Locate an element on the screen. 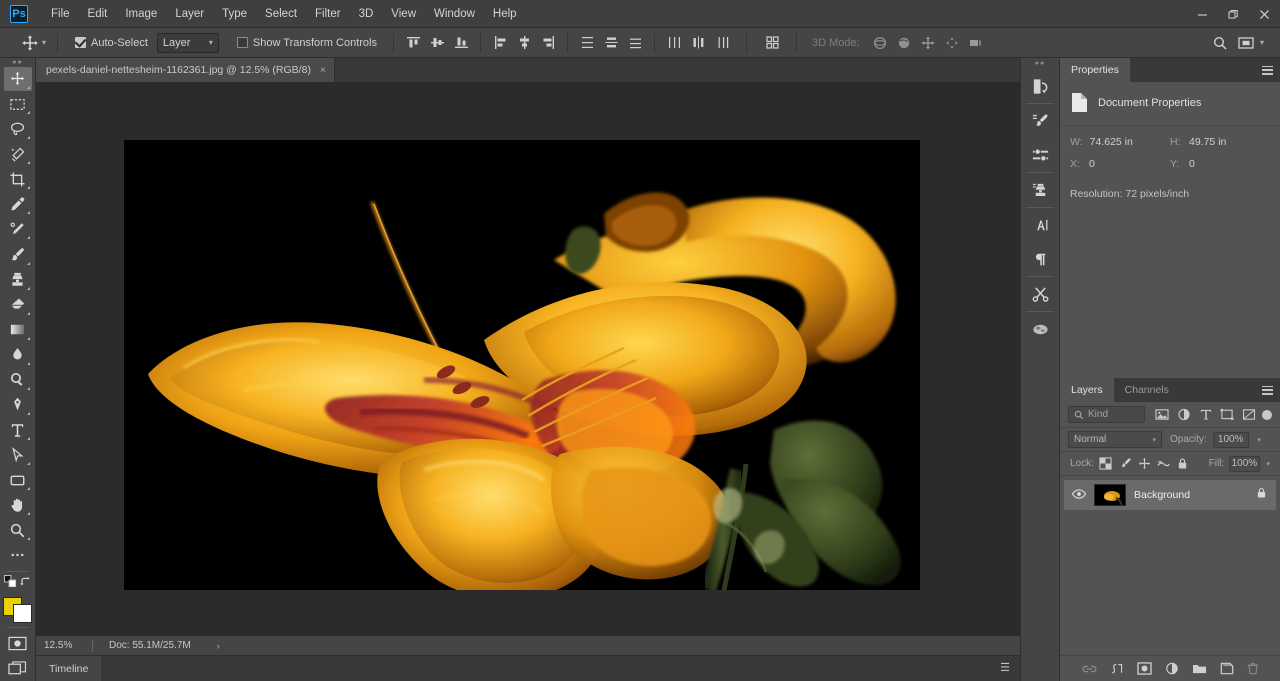 Image resolution: width=1280 pixels, height=681 pixels. quick-selection-tool is located at coordinates (18, 154).